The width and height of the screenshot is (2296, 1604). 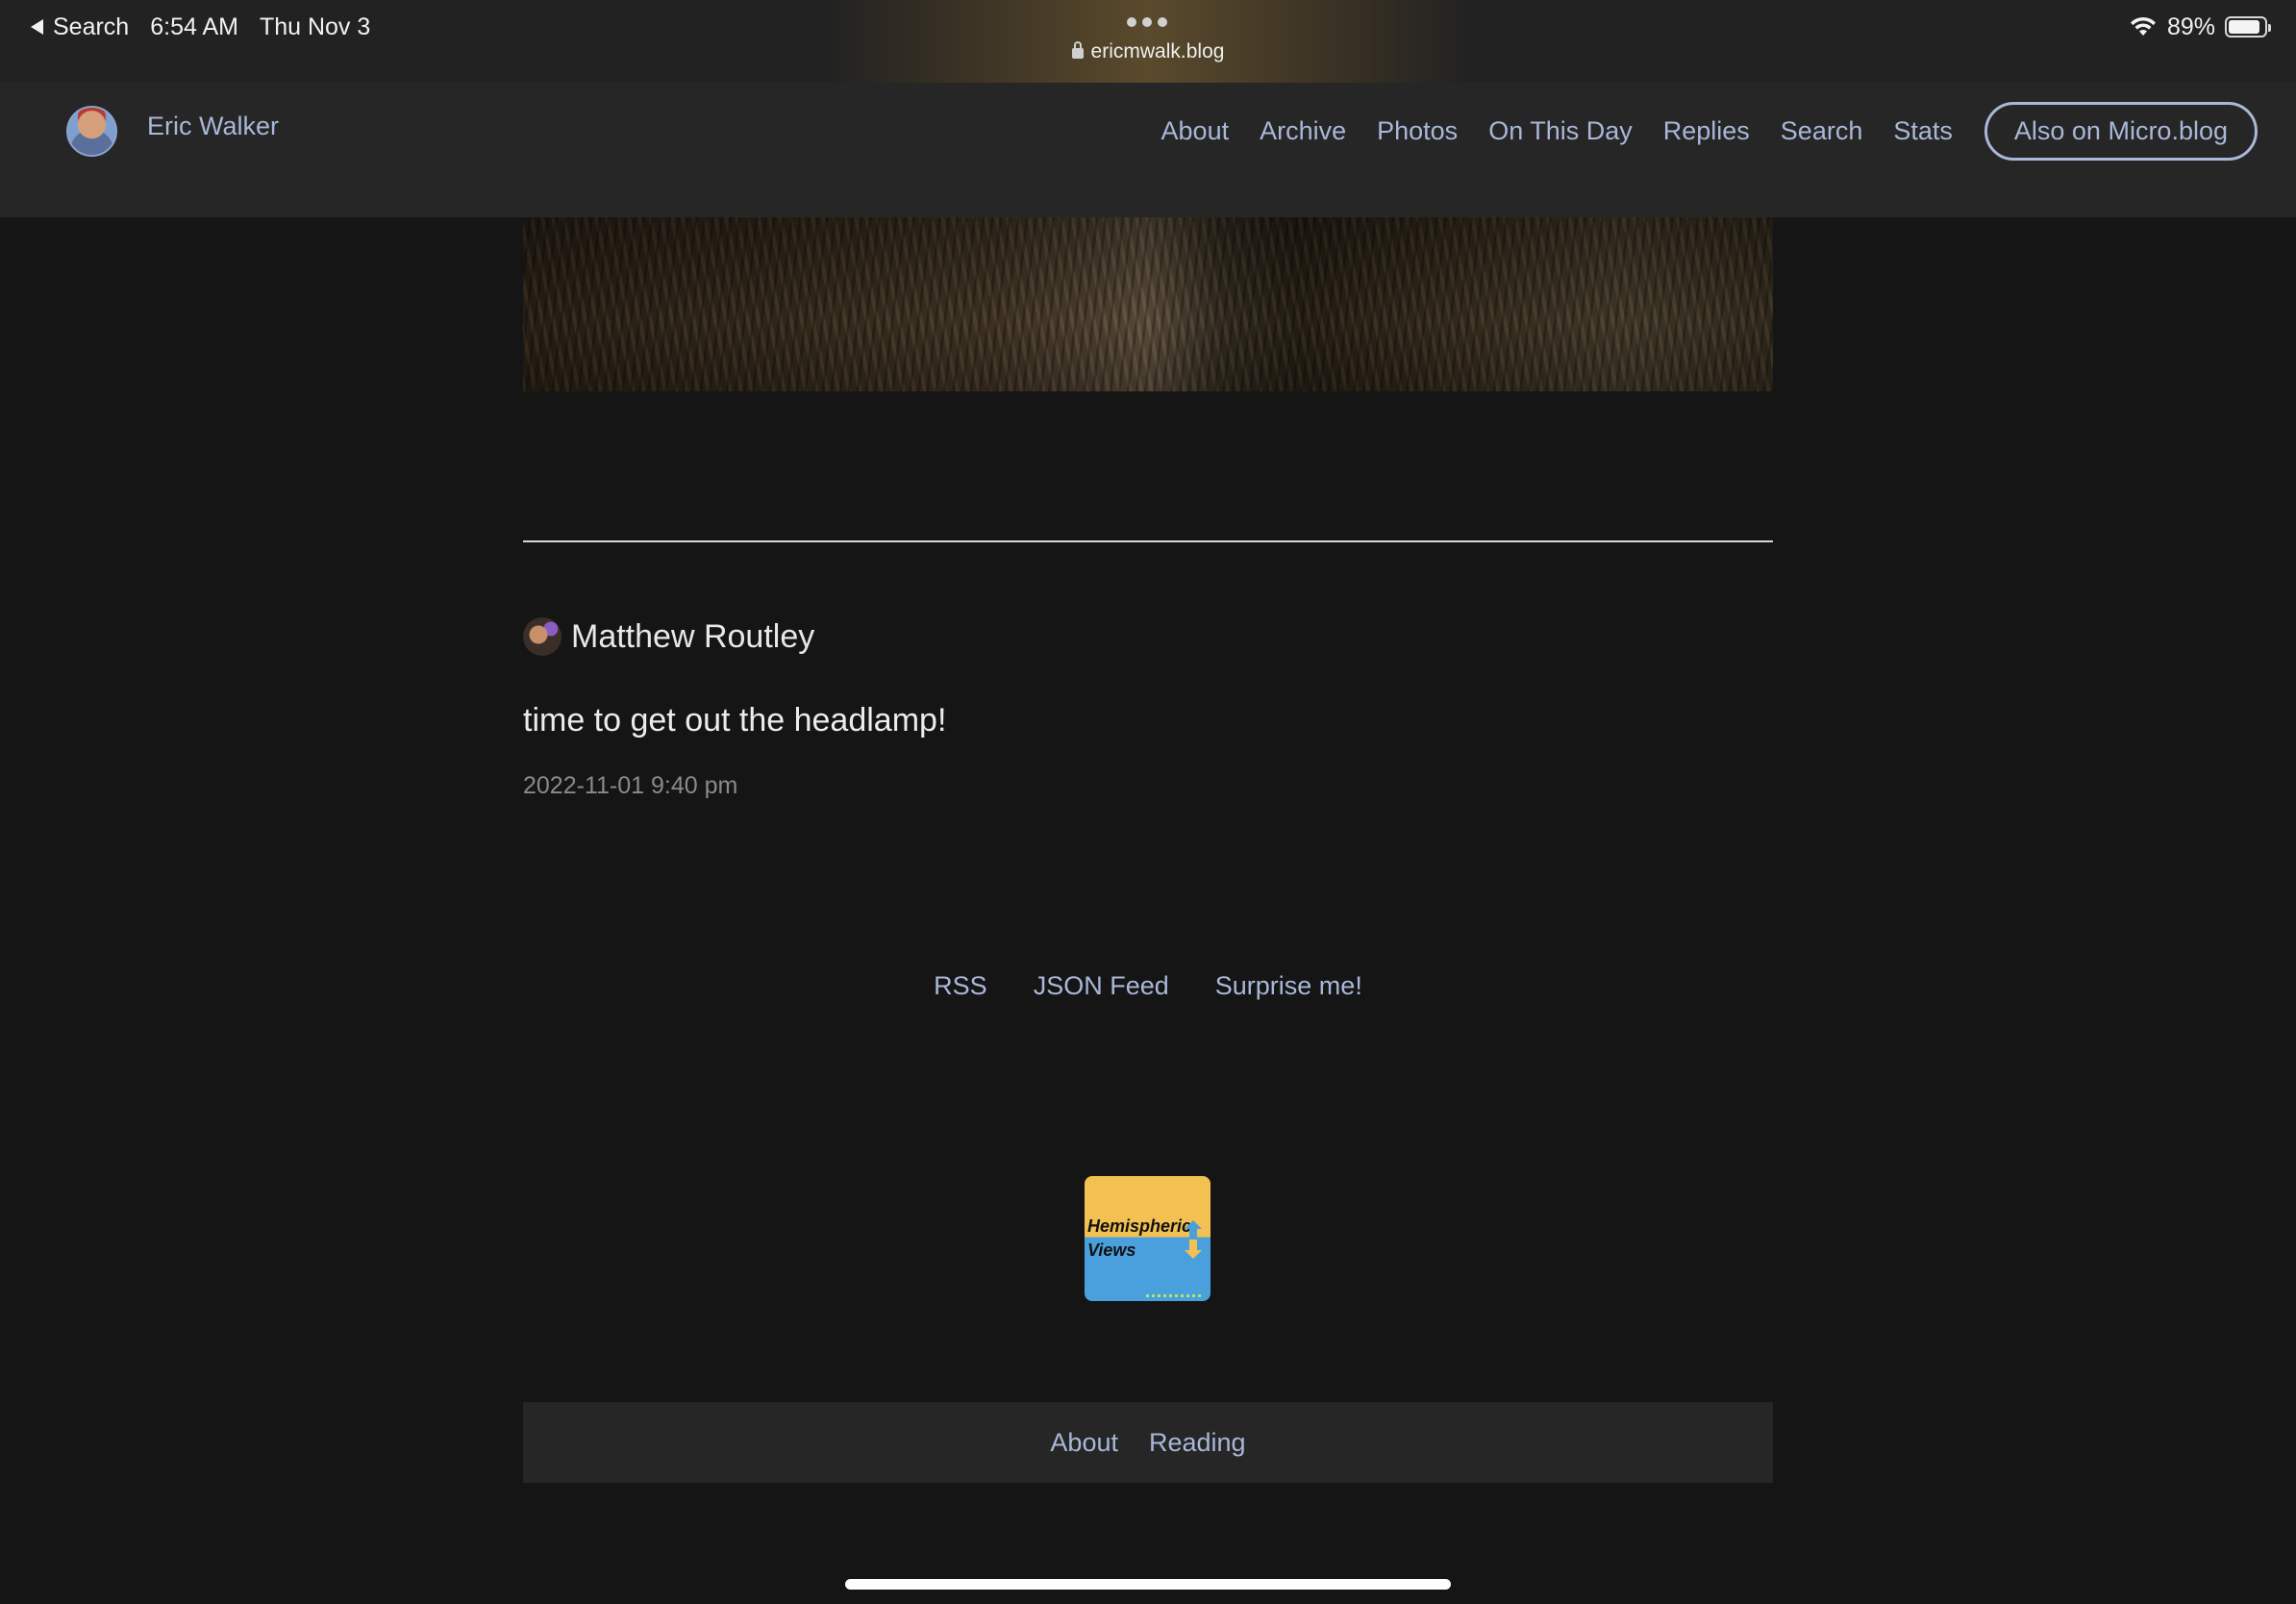 What do you see at coordinates (1101, 986) in the screenshot?
I see `json-feed-link: JSON Feed` at bounding box center [1101, 986].